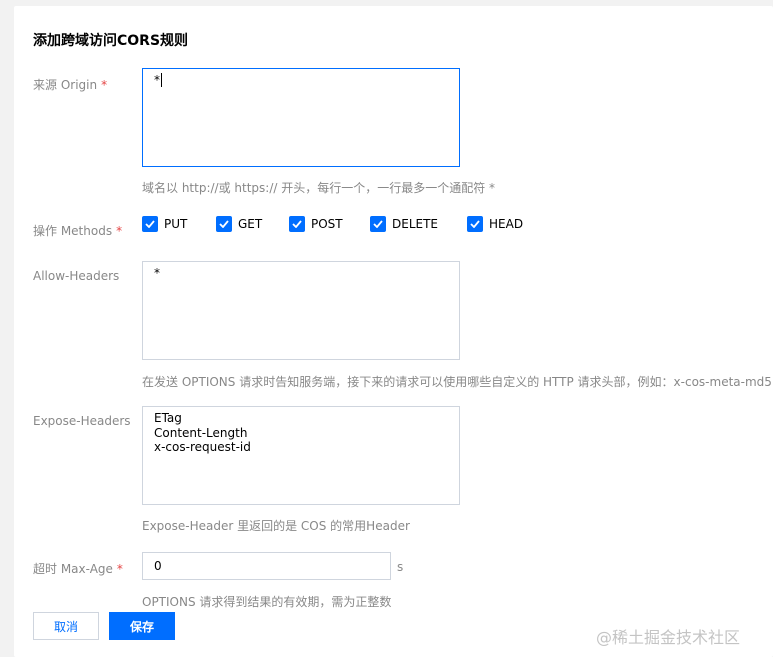 This screenshot has height=657, width=773. What do you see at coordinates (111, 41) in the screenshot?
I see `dialog-title: 添加跨域访问CORS规则` at bounding box center [111, 41].